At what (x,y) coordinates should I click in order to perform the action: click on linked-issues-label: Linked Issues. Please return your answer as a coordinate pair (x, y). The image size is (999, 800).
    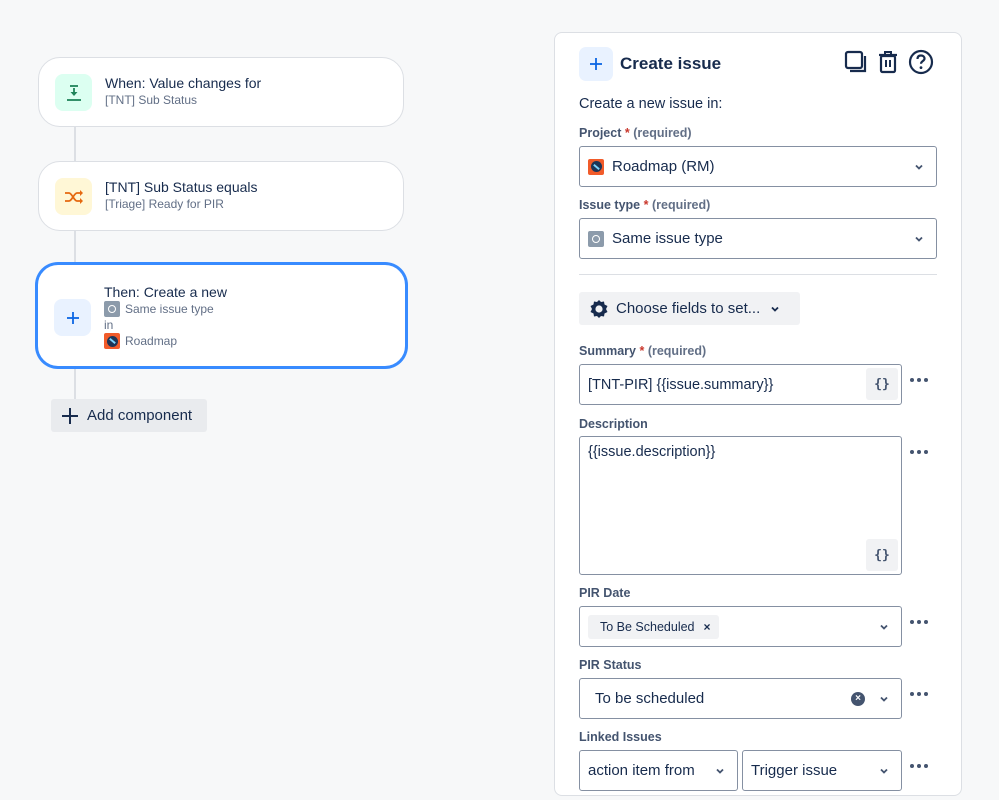
    Looking at the image, I should click on (620, 737).